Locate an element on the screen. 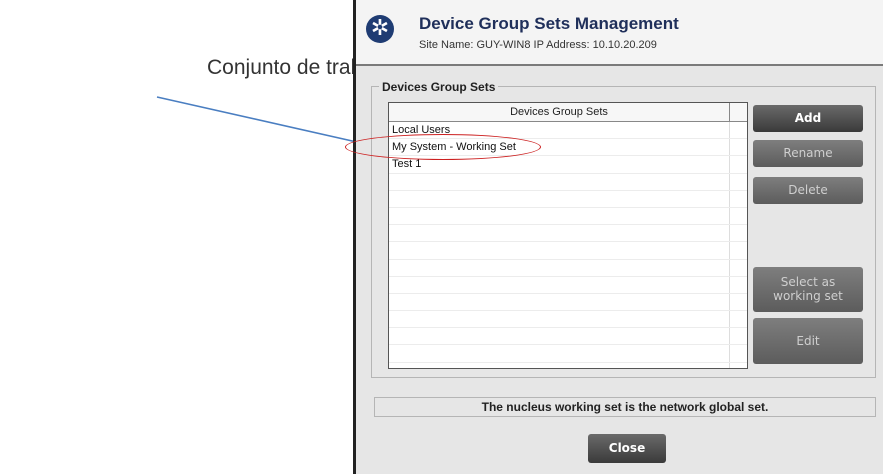  select-button-line2: working set is located at coordinates (808, 296).